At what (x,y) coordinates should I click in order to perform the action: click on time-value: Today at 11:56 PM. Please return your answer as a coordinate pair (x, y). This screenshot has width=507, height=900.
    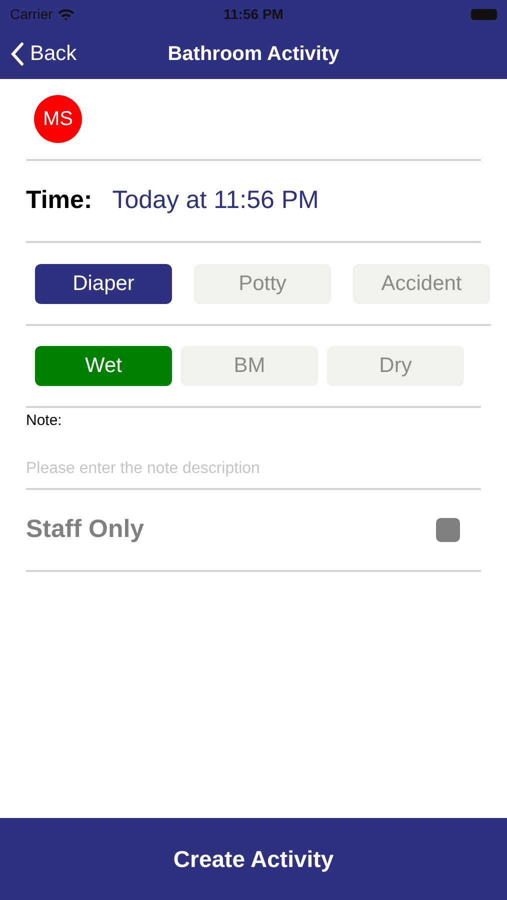
    Looking at the image, I should click on (215, 201).